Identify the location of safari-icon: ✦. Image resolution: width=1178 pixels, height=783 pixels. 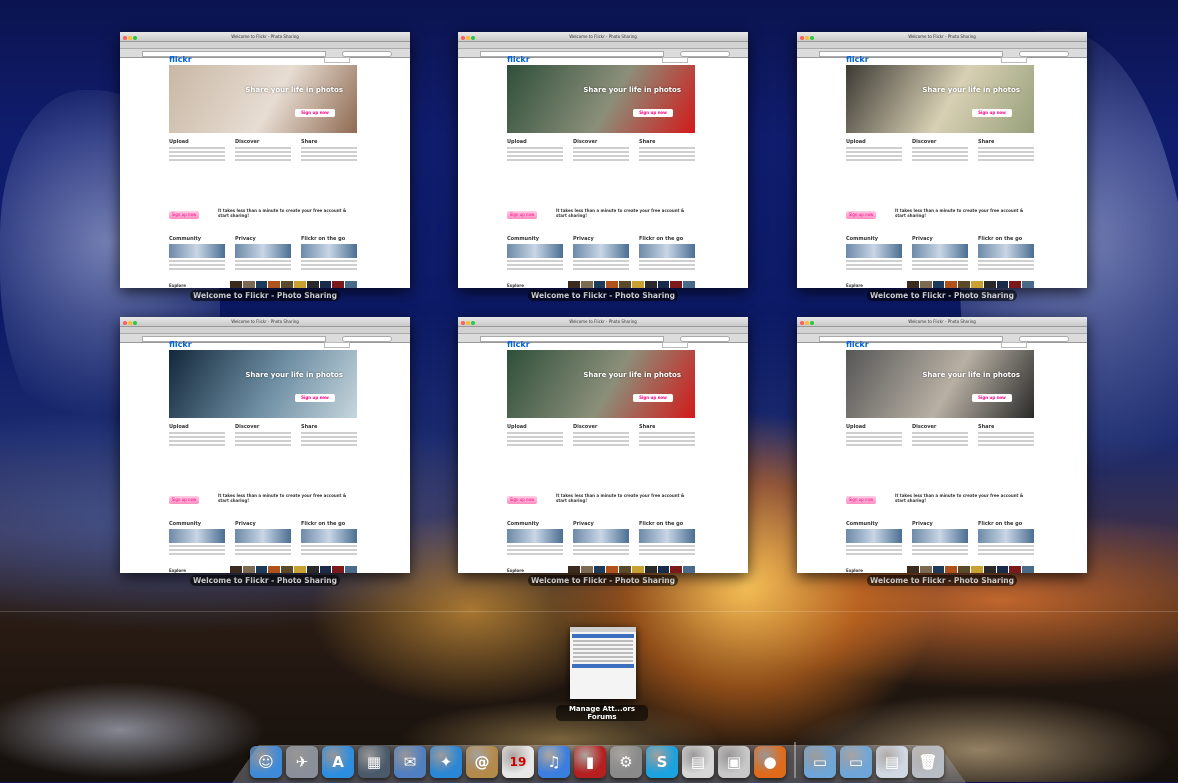
(446, 762).